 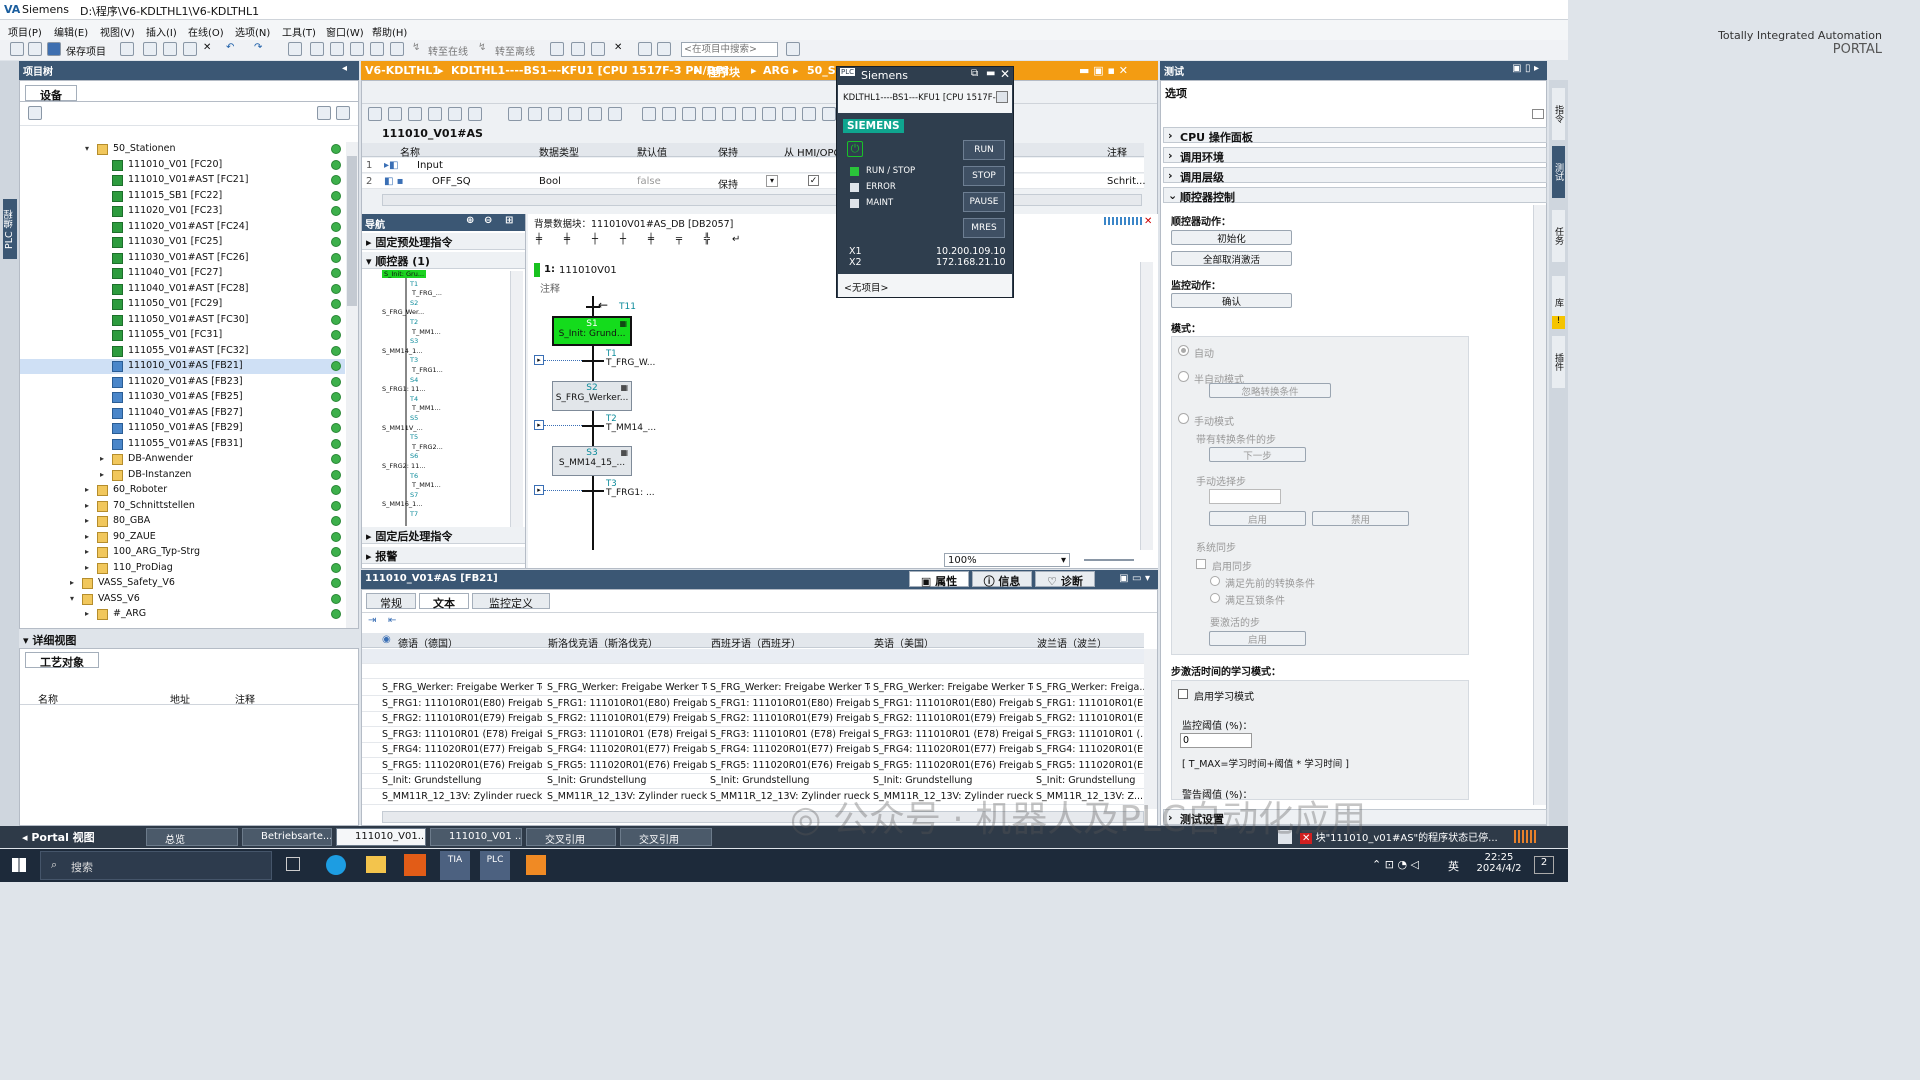 I want to click on zoom-out-icon: ⊖, so click(x=488, y=220).